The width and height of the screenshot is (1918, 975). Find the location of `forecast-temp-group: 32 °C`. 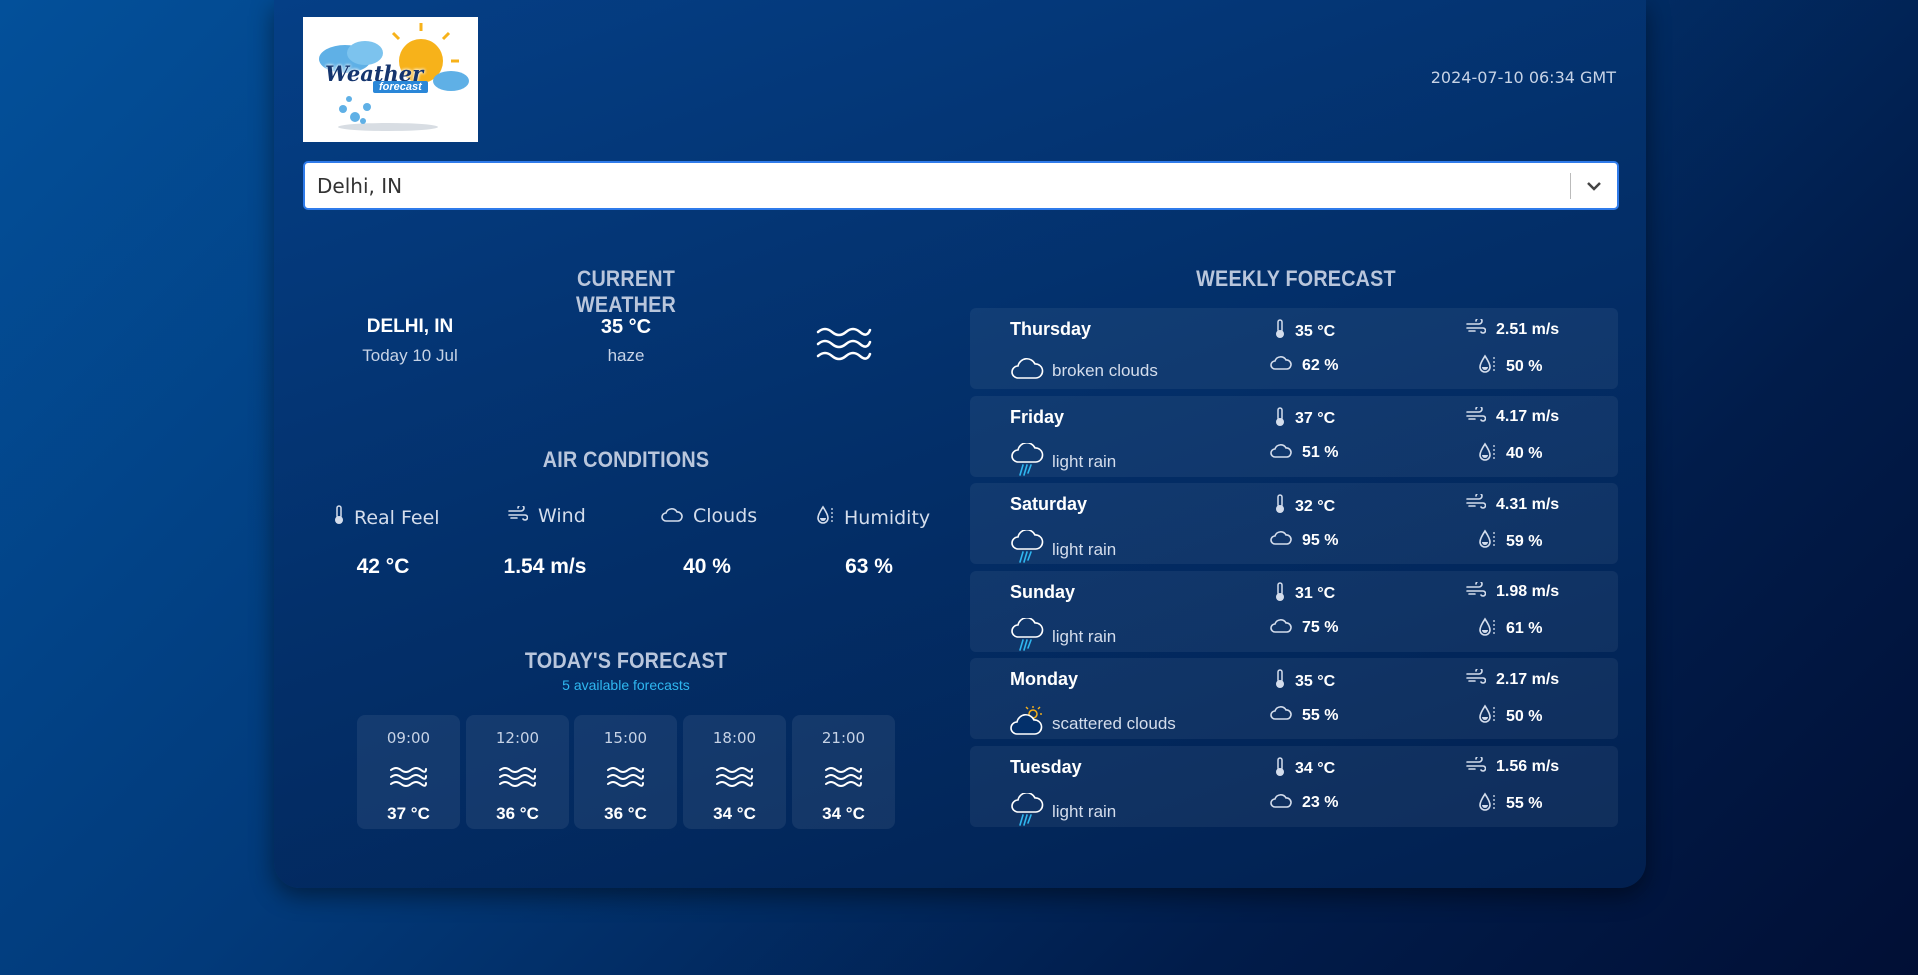

forecast-temp-group: 32 °C is located at coordinates (1305, 506).